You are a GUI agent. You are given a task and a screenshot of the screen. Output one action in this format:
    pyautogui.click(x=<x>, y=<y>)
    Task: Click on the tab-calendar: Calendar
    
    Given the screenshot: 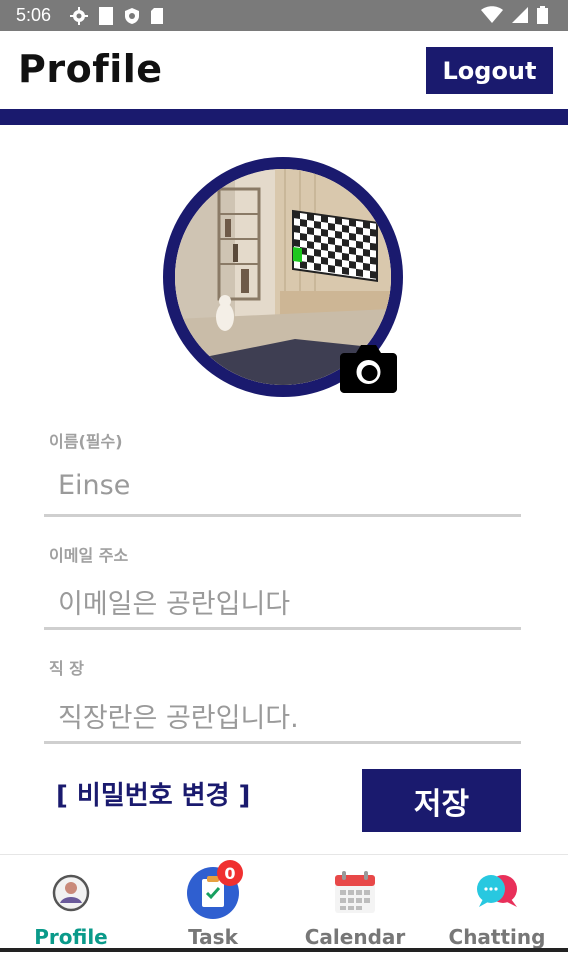 What is the action you would take?
    pyautogui.click(x=355, y=904)
    